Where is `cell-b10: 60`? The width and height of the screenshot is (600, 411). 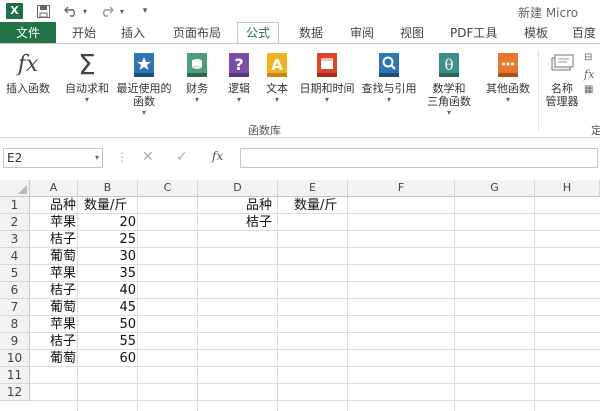 cell-b10: 60 is located at coordinates (108, 358).